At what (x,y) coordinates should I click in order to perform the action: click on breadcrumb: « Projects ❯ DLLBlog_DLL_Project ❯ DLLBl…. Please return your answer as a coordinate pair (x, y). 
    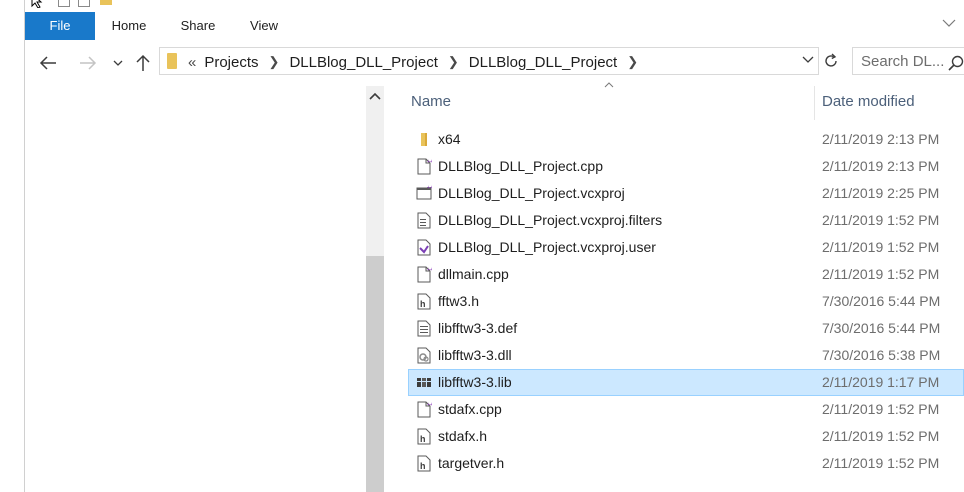
    Looking at the image, I should click on (418, 62).